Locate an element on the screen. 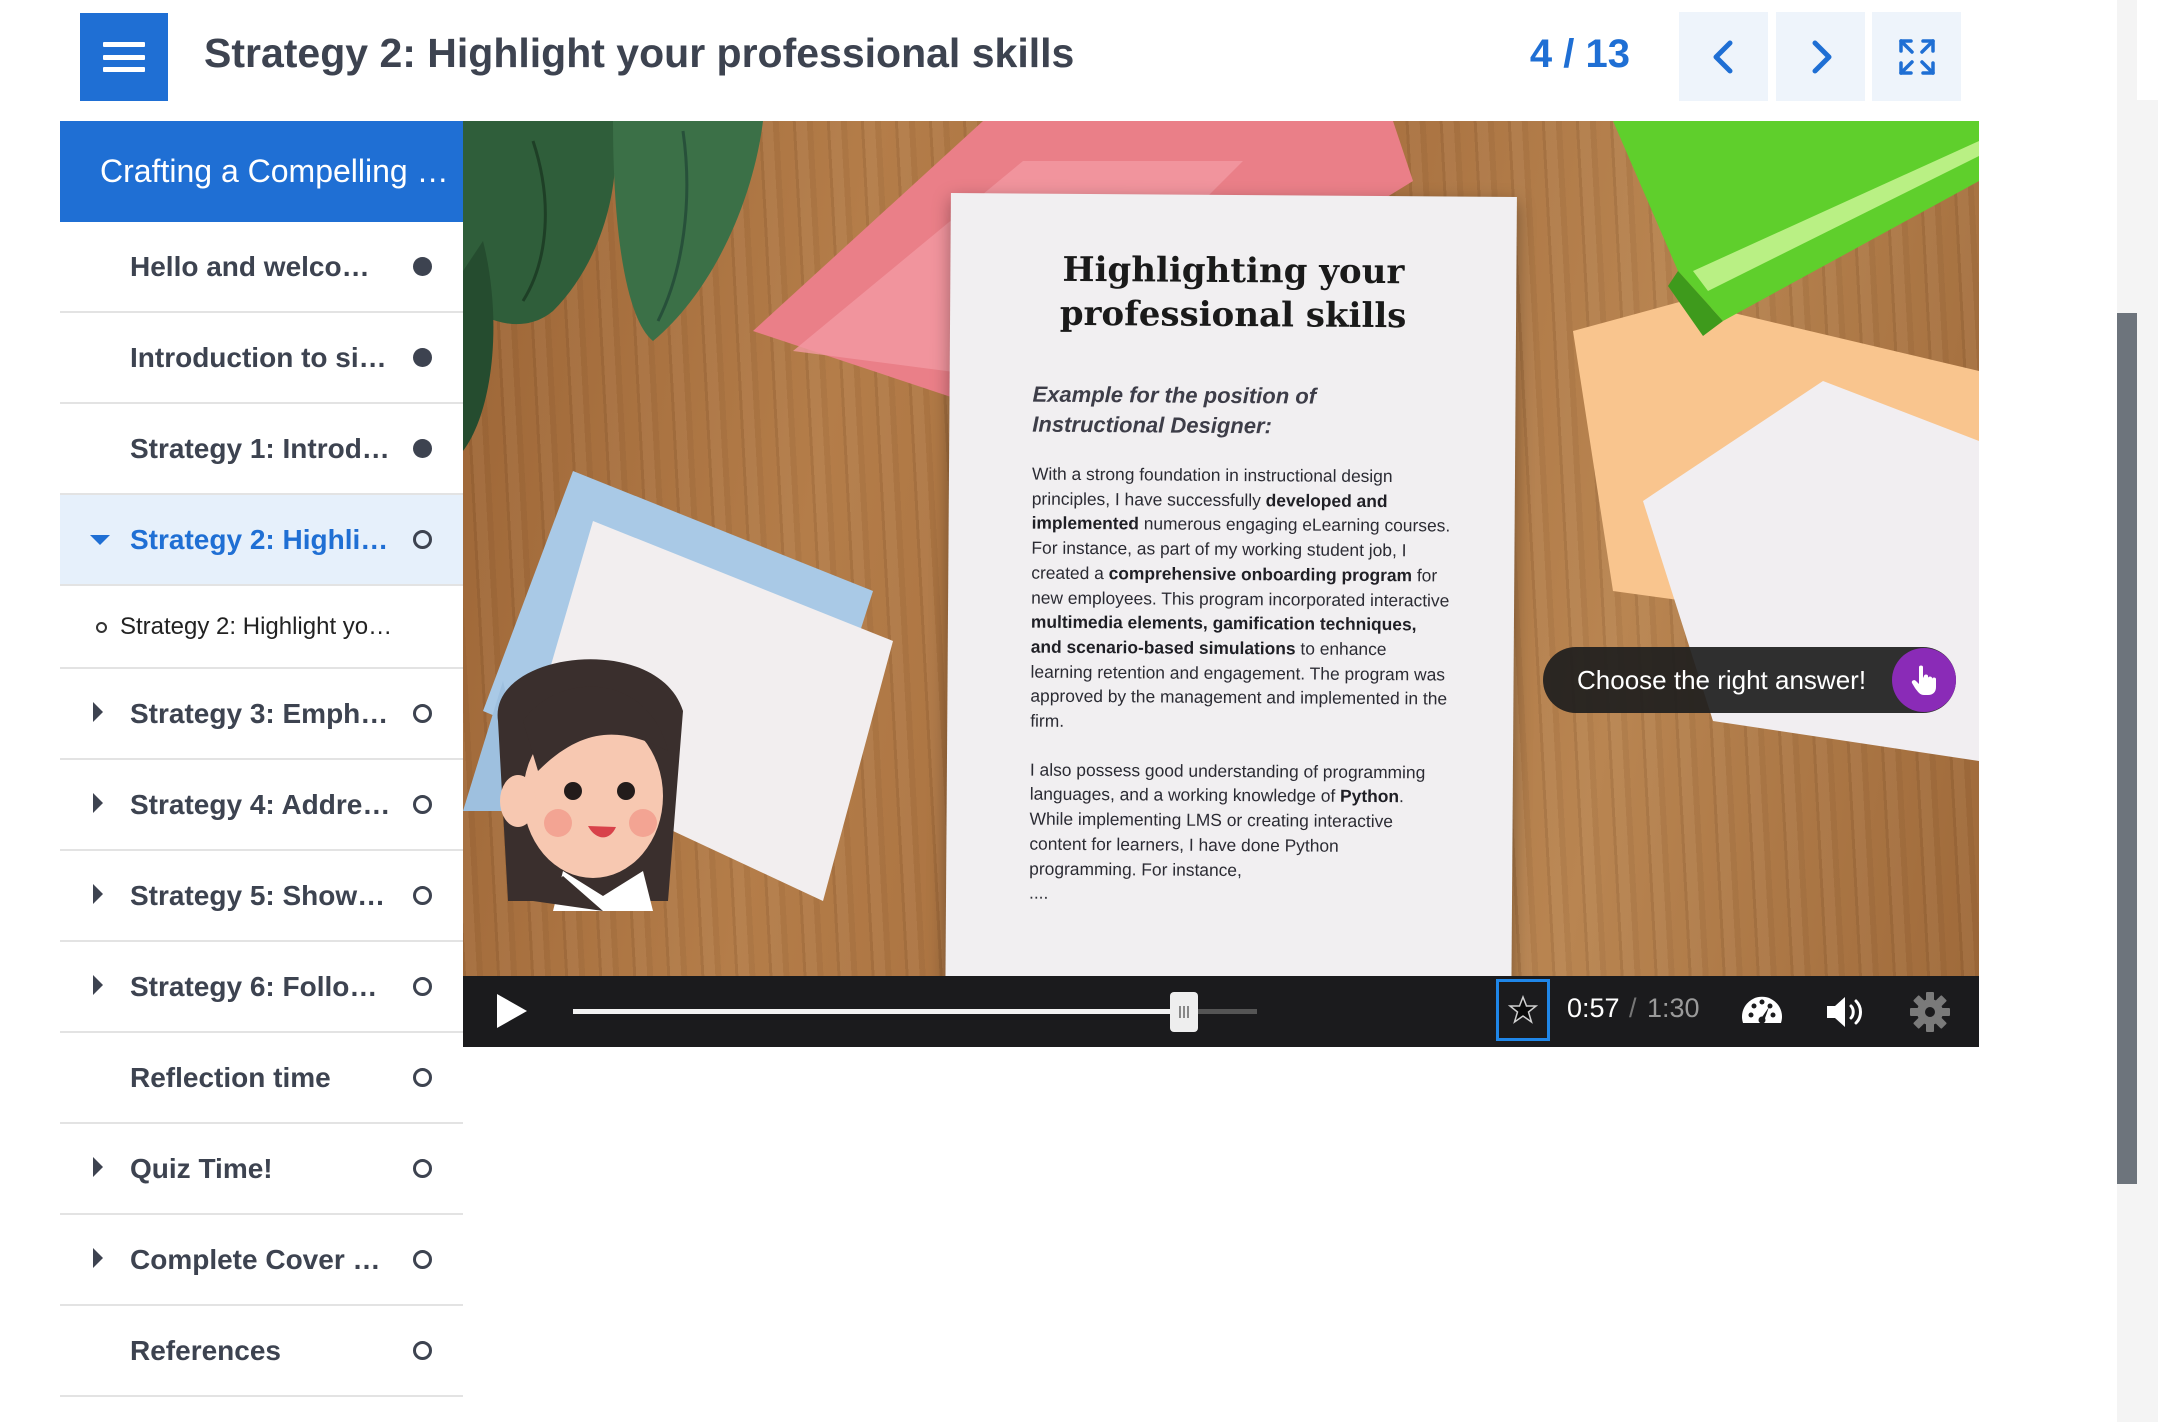  grip-icon is located at coordinates (1184, 1012).